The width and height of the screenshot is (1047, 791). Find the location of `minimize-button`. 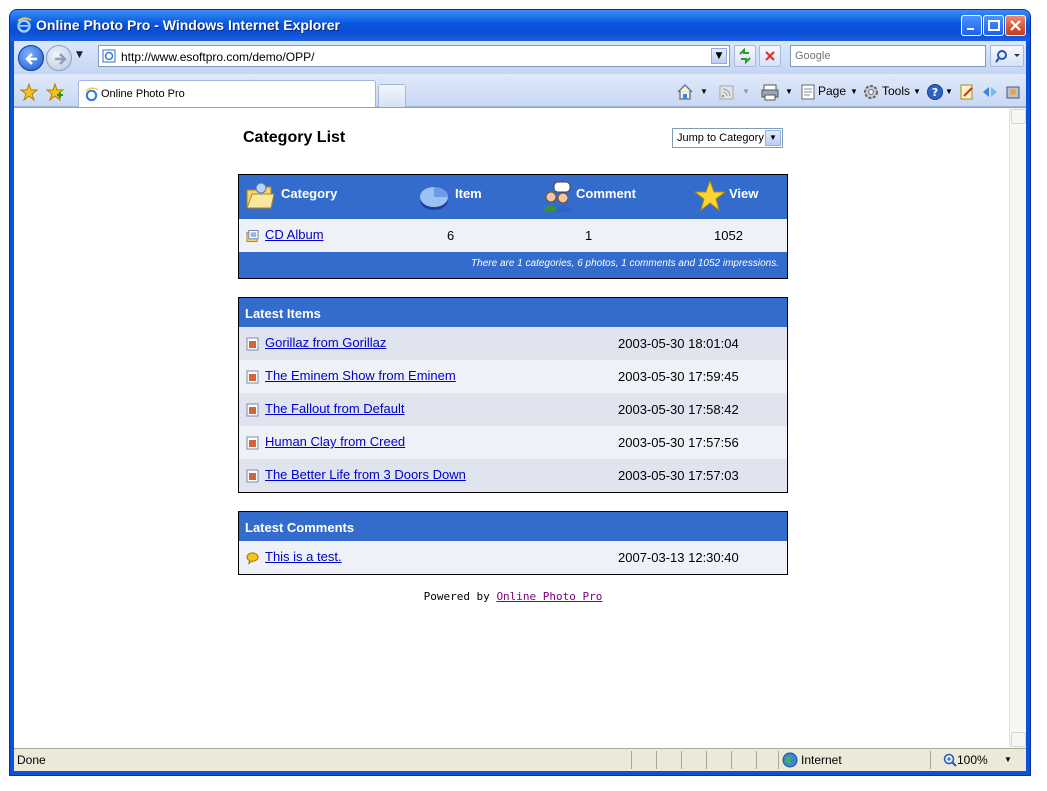

minimize-button is located at coordinates (971, 25).